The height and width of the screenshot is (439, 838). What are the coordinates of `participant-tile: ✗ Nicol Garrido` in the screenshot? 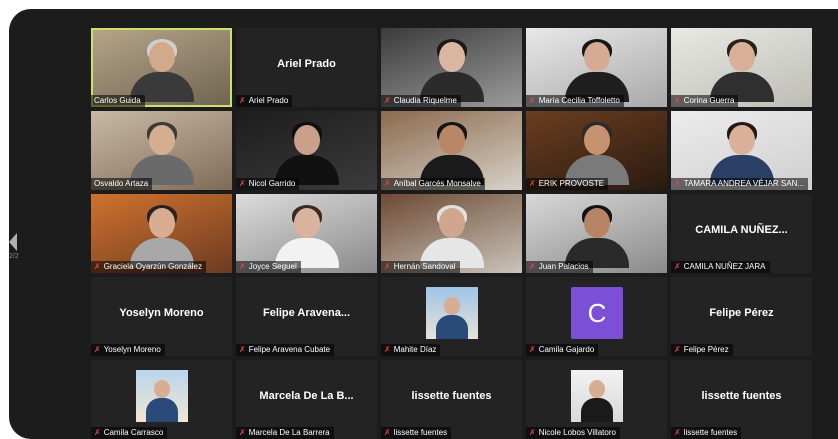 It's located at (306, 150).